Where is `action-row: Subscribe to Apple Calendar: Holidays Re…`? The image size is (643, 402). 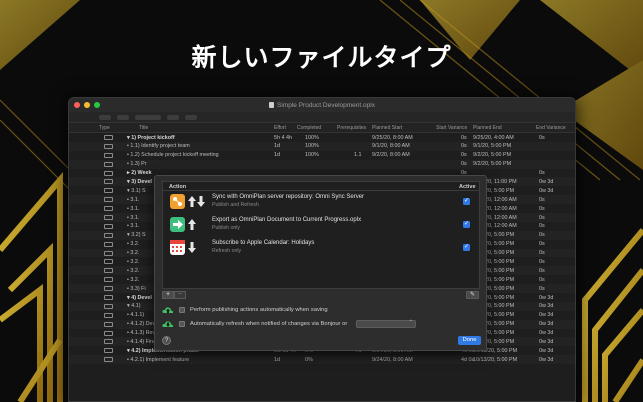 action-row: Subscribe to Apple Calendar: Holidays Re… is located at coordinates (321, 248).